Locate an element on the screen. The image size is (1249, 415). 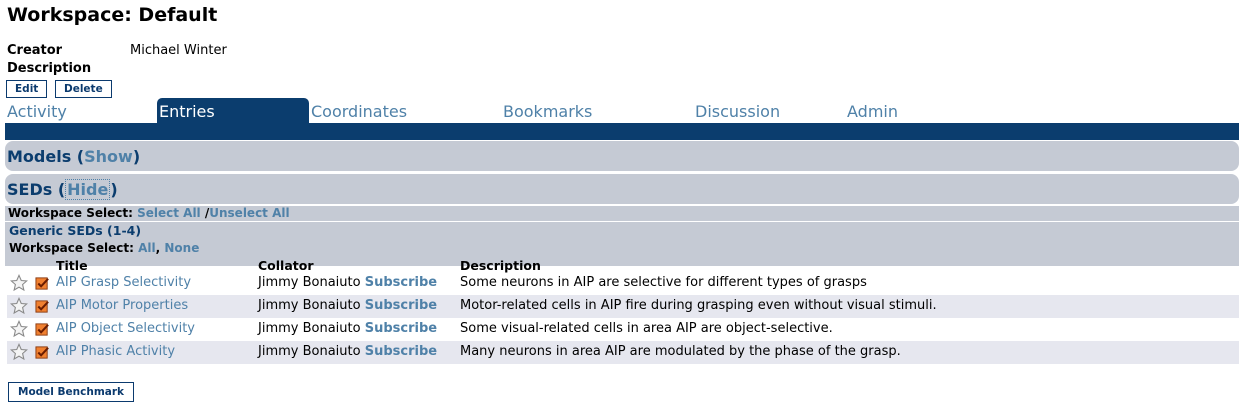
generic-seds-title: Generic SEDs (1-4) is located at coordinates (75, 230).